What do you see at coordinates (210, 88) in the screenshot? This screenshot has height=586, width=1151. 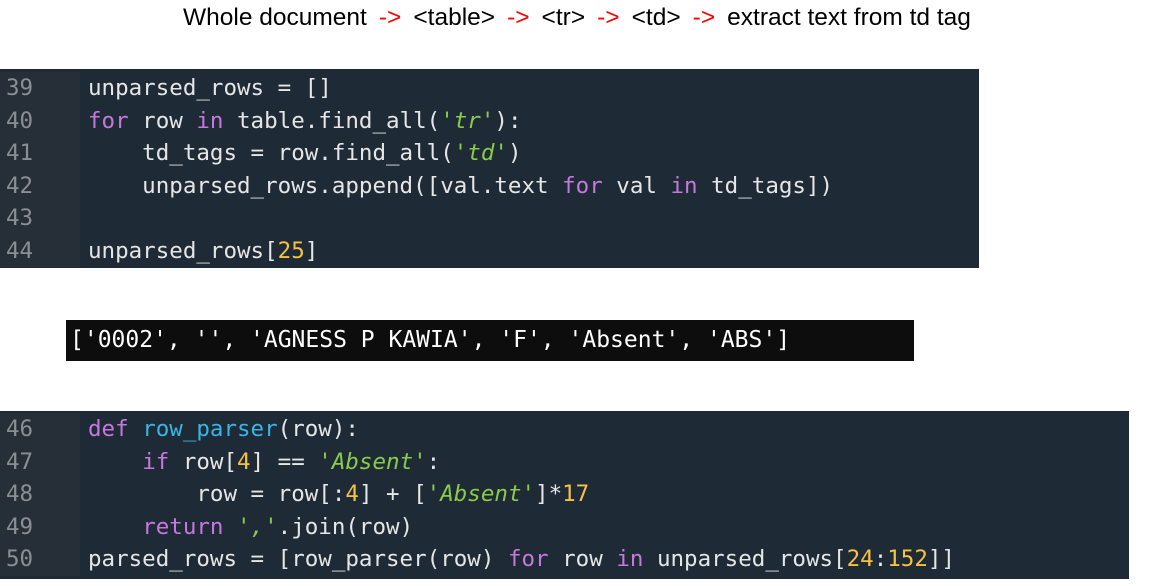 I see `code-token: unparsed_rows = []` at bounding box center [210, 88].